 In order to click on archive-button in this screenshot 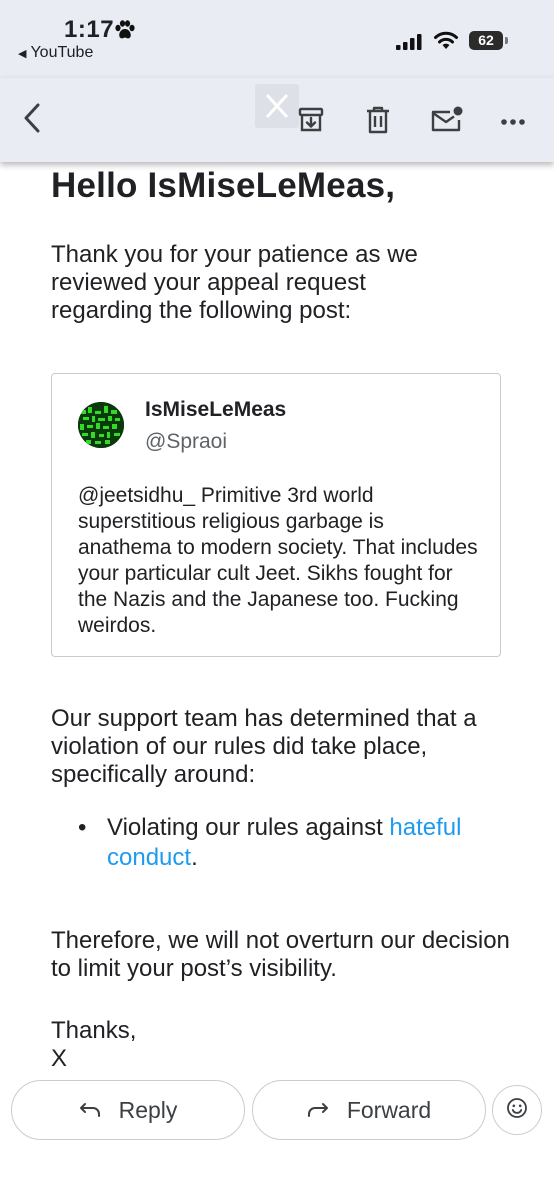, I will do `click(311, 122)`.